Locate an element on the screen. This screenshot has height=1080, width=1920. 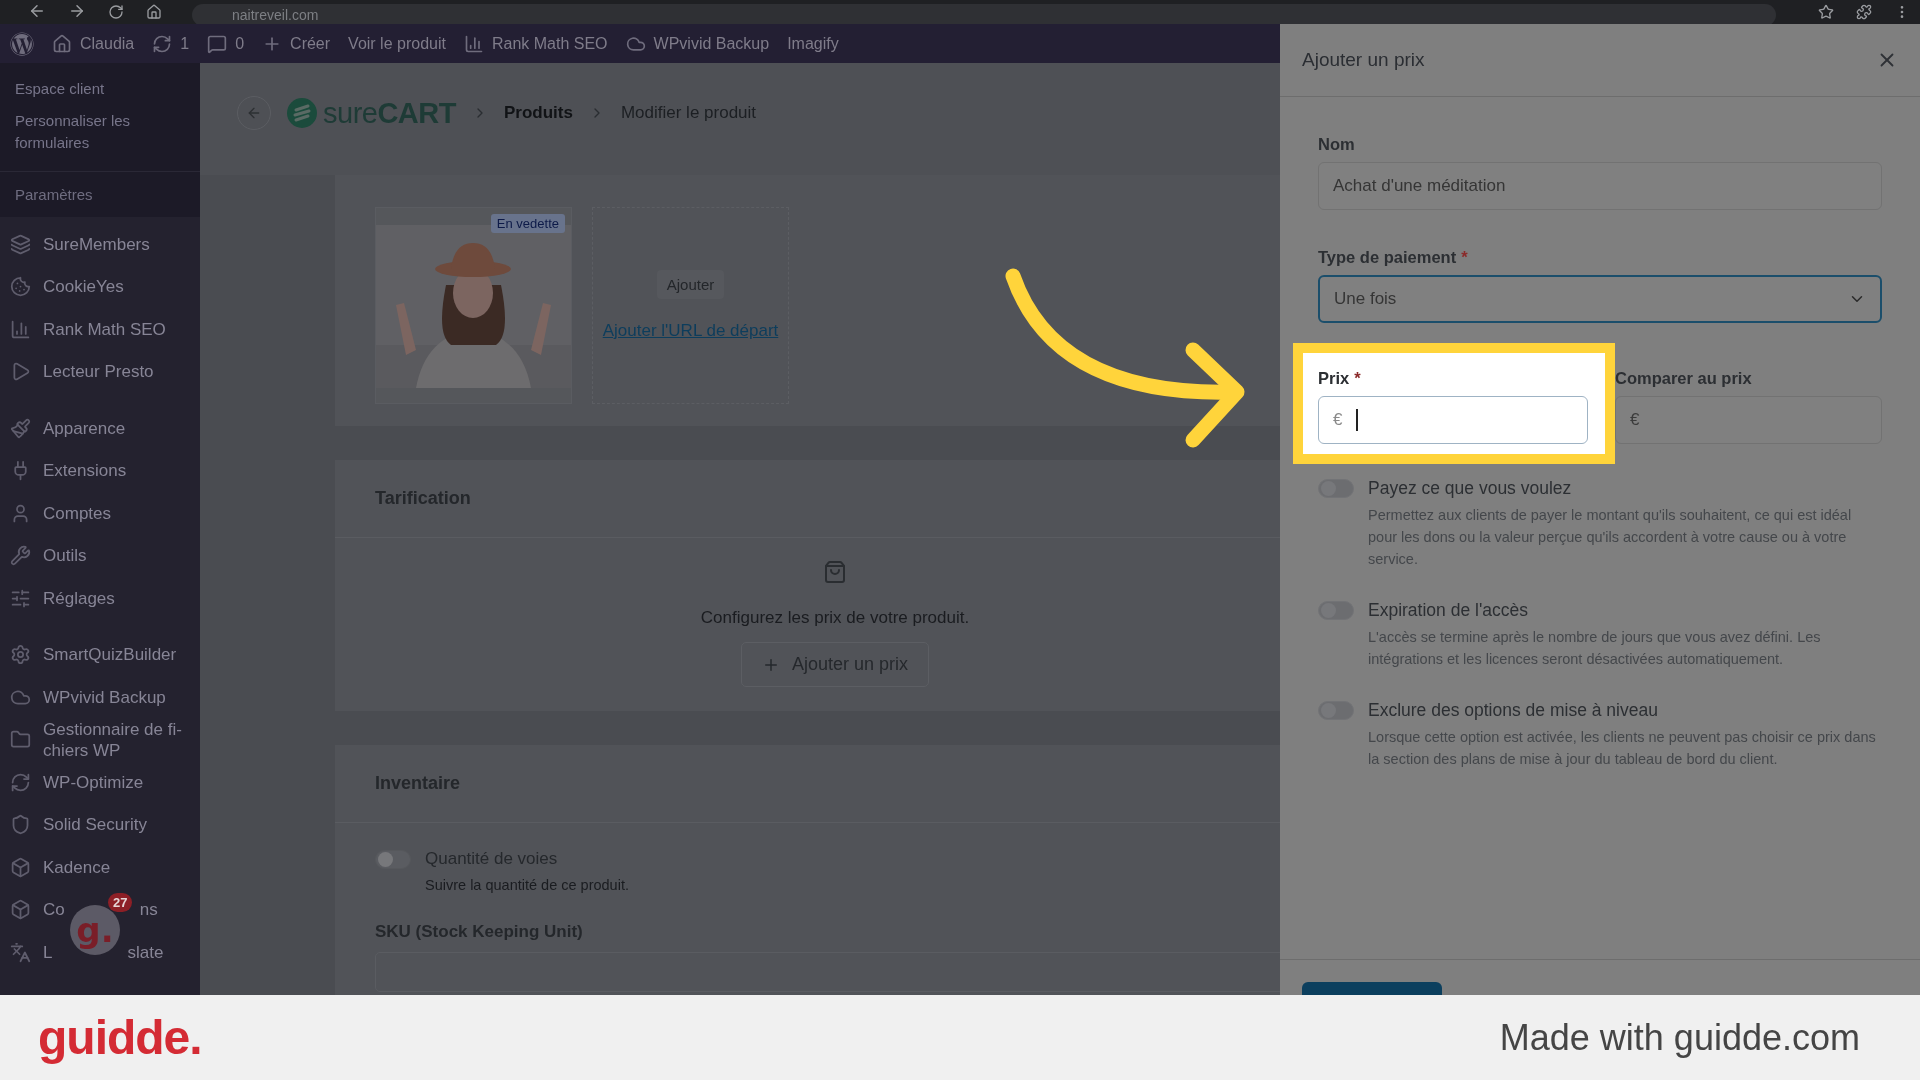
toggle-description: L'accès se termine après le nombre de jours que vous avez défini. Les intégrations et les licences seront désactivées automatiquement. is located at coordinates (1595, 648).